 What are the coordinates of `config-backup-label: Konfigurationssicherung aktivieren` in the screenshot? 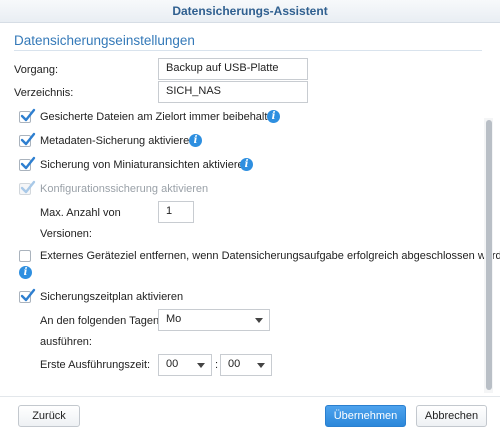 It's located at (124, 189).